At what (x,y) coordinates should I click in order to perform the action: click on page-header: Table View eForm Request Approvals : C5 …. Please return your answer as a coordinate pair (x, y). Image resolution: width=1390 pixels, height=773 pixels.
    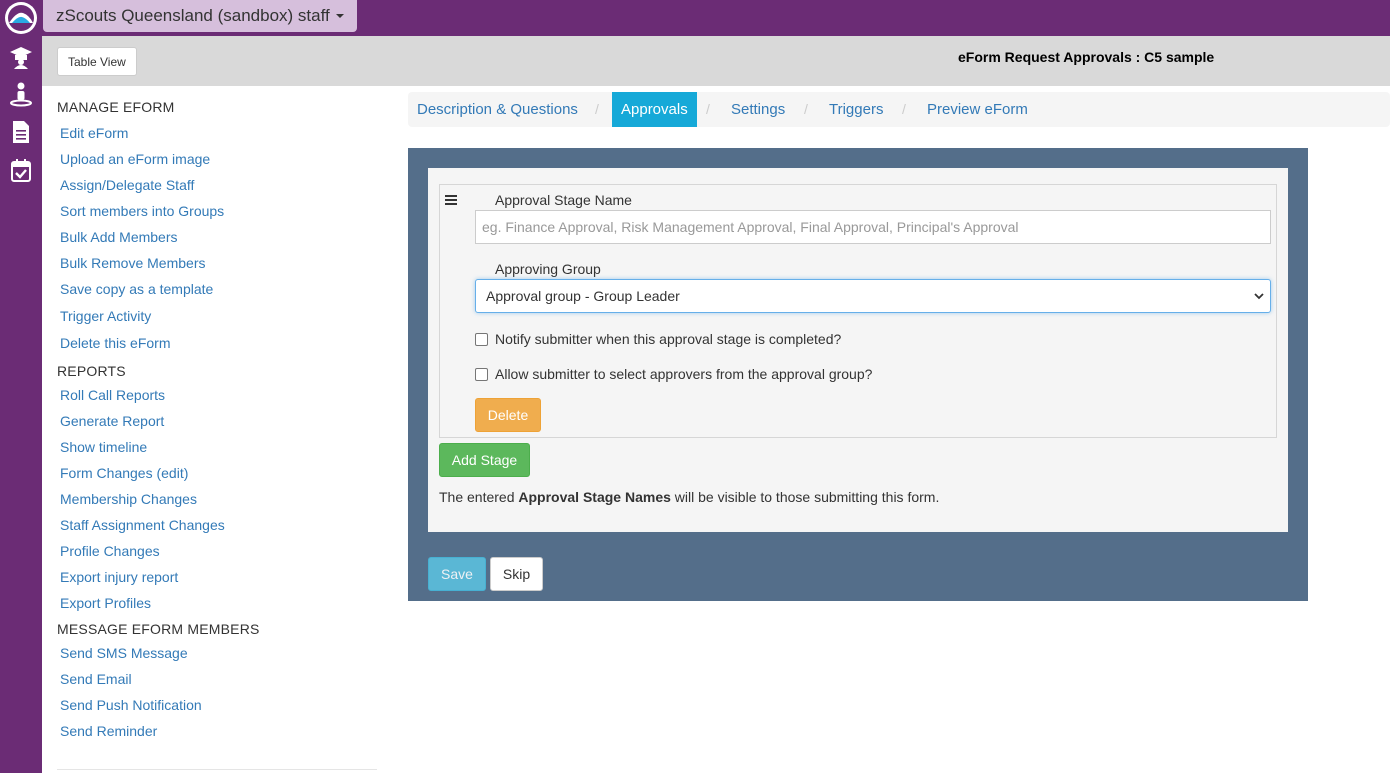
    Looking at the image, I should click on (716, 61).